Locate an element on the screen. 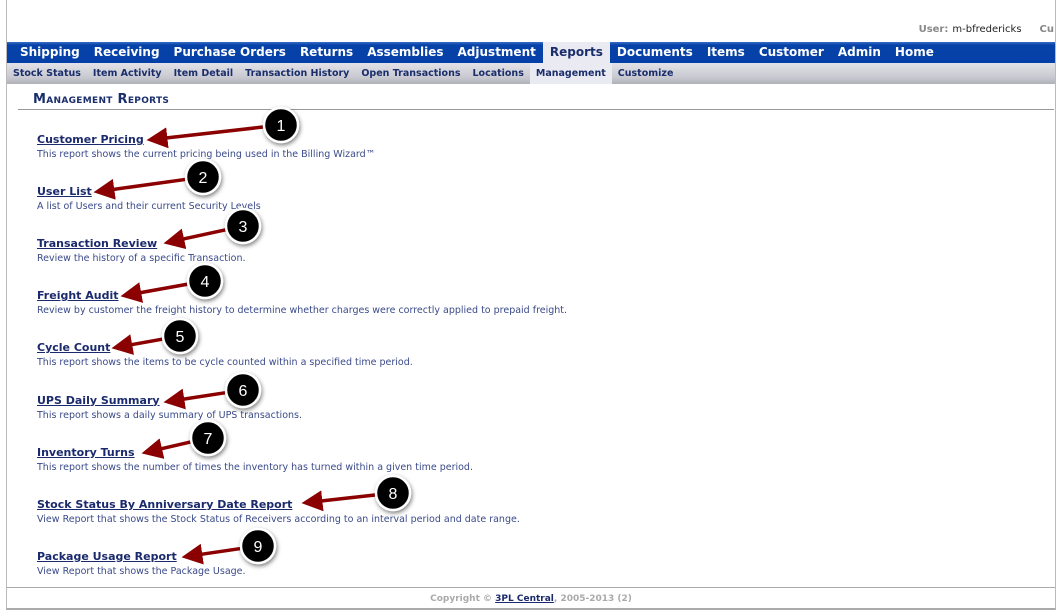 Image resolution: width=1062 pixels, height=613 pixels. user-info: User: m-bfredericks Cu is located at coordinates (986, 29).